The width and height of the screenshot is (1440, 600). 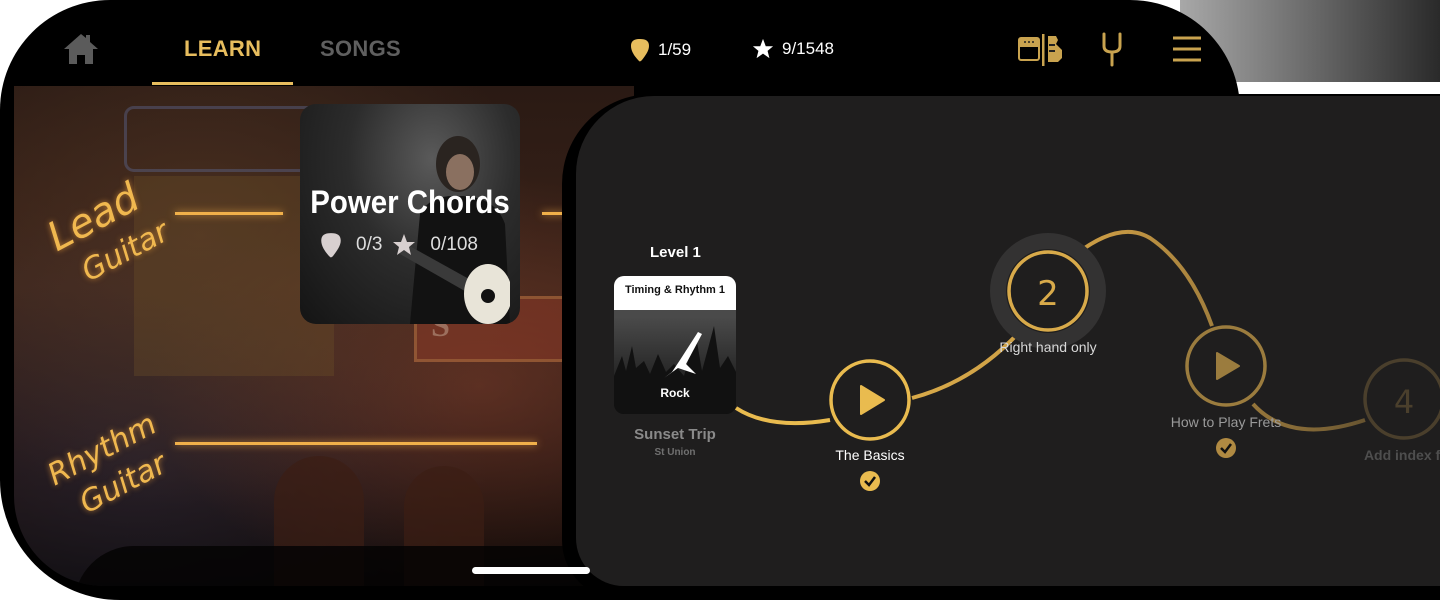 What do you see at coordinates (1401, 455) in the screenshot?
I see `lesson-label: Add index fi` at bounding box center [1401, 455].